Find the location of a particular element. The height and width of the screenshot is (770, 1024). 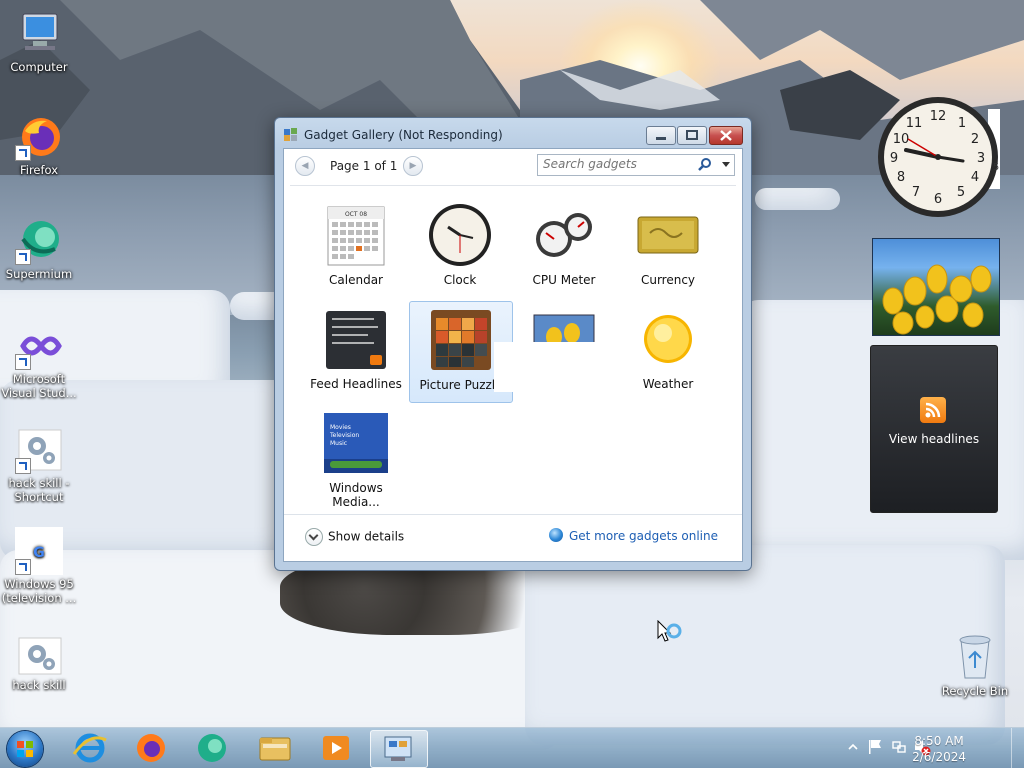

desktop-icon-computer: Computer is located at coordinates (39, 42).